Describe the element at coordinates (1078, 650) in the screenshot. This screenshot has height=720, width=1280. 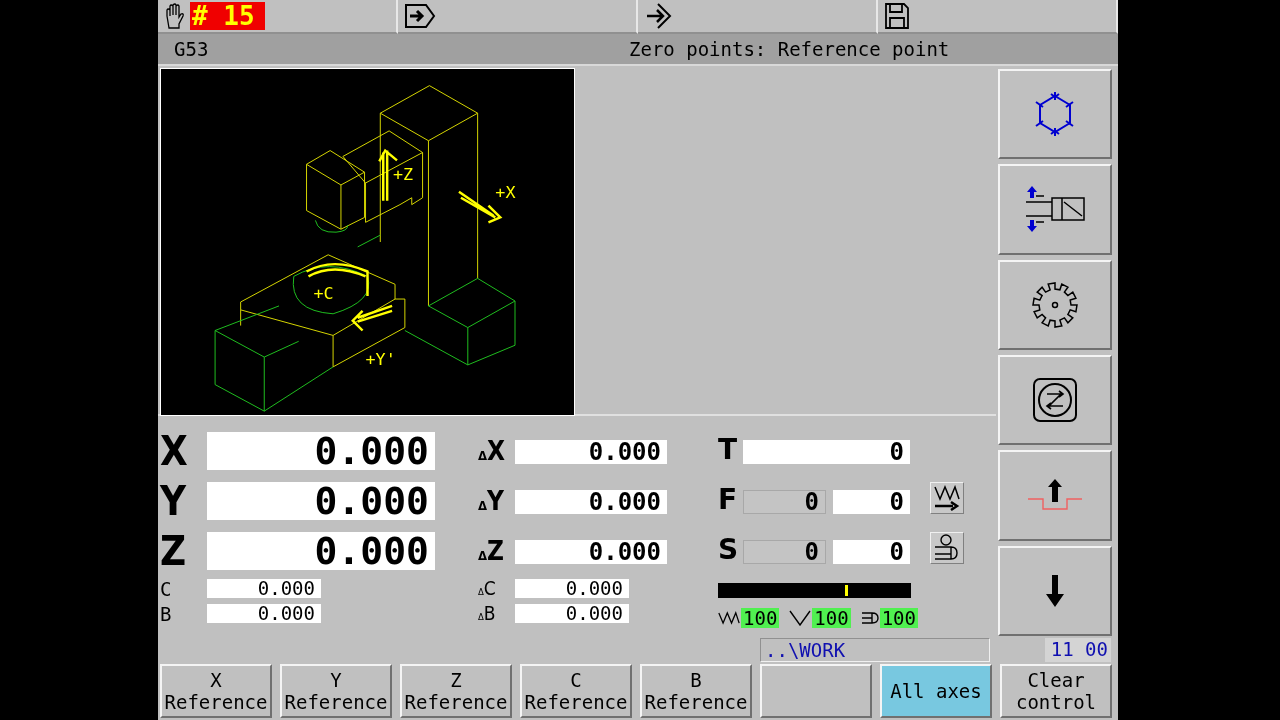
I see `clock: 11 00` at that location.